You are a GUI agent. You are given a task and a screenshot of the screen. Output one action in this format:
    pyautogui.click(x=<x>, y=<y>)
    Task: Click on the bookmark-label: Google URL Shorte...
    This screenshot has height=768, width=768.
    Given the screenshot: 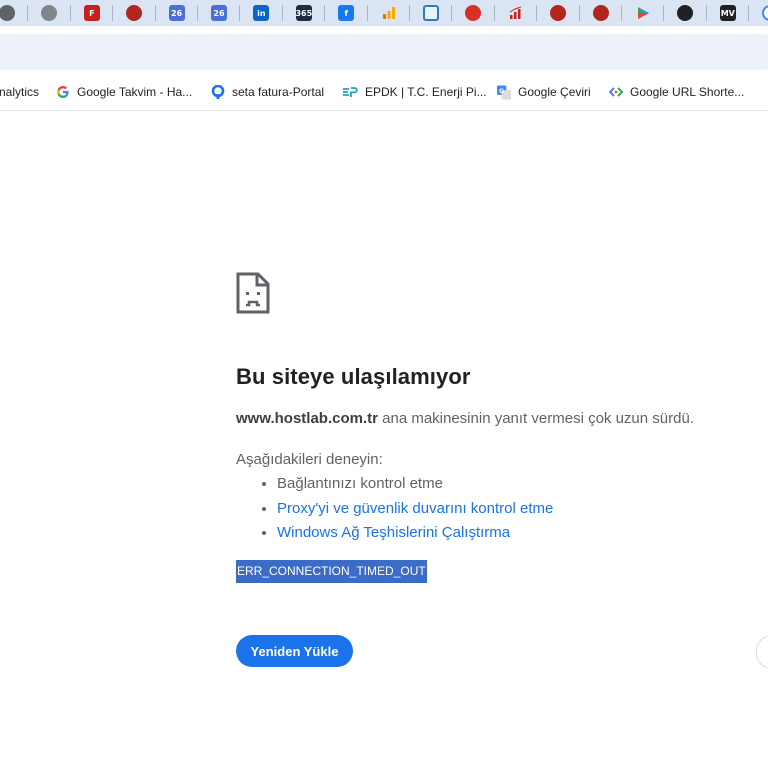 What is the action you would take?
    pyautogui.click(x=687, y=92)
    